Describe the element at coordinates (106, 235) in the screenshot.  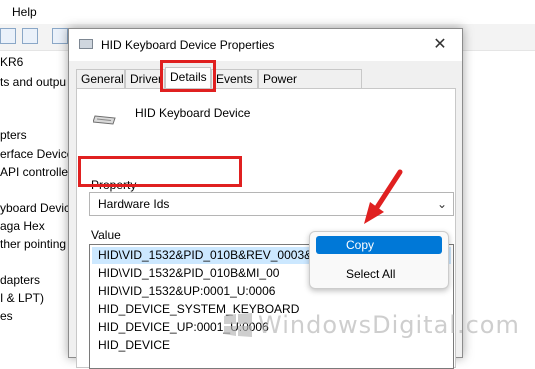
I see `value-label: Value` at that location.